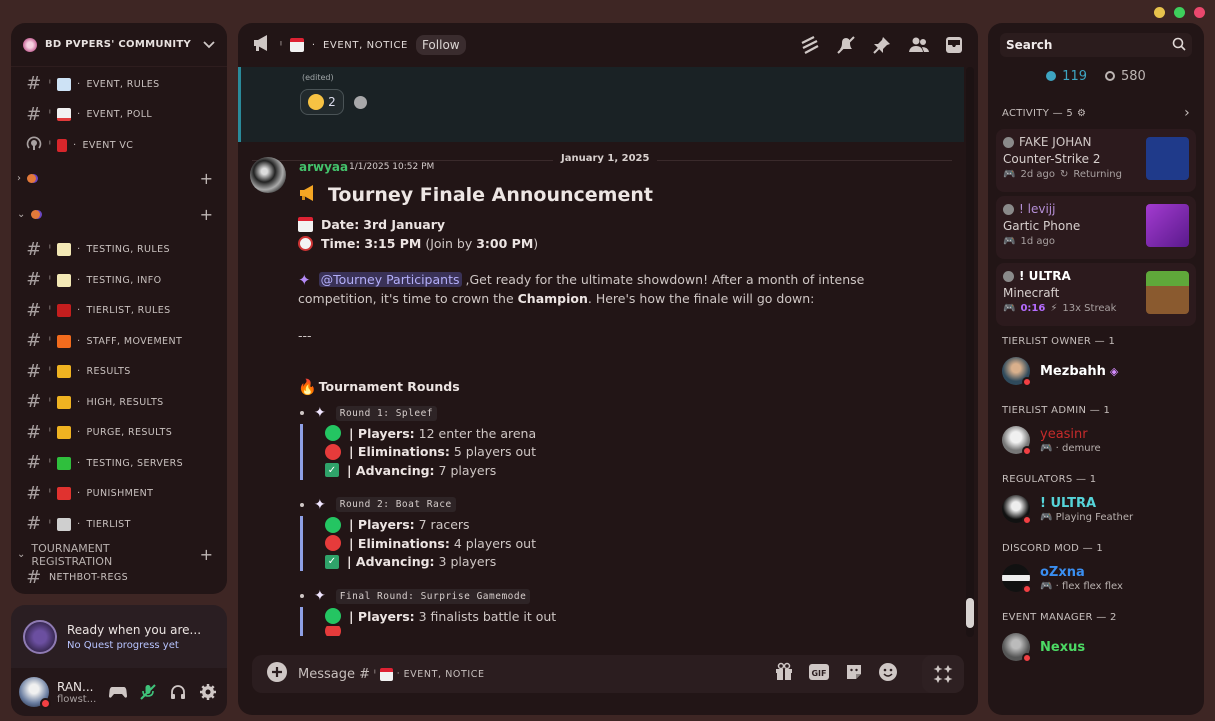  I want to click on previous-message: (edited) 2, so click(601, 104).